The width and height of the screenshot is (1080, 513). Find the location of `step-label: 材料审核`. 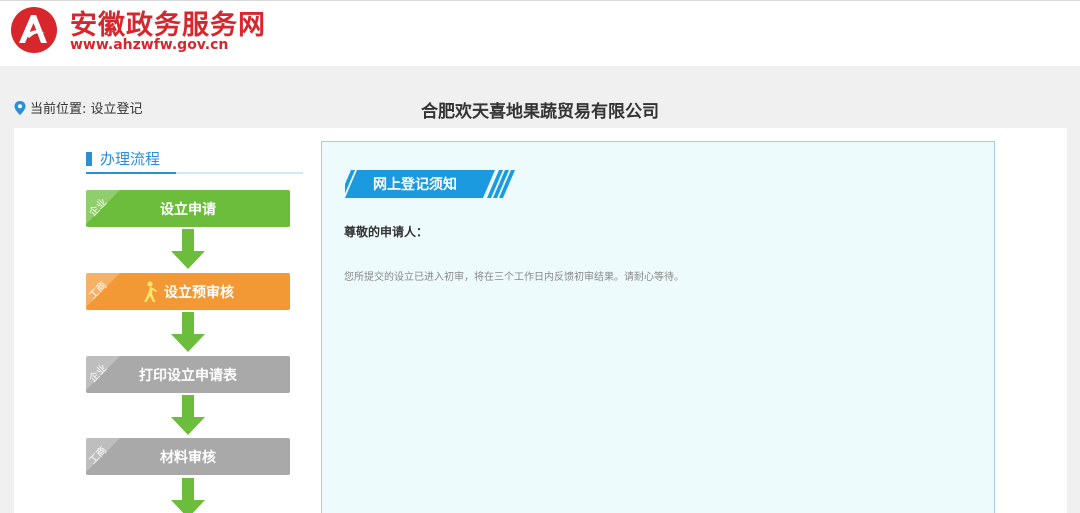

step-label: 材料审核 is located at coordinates (188, 457).